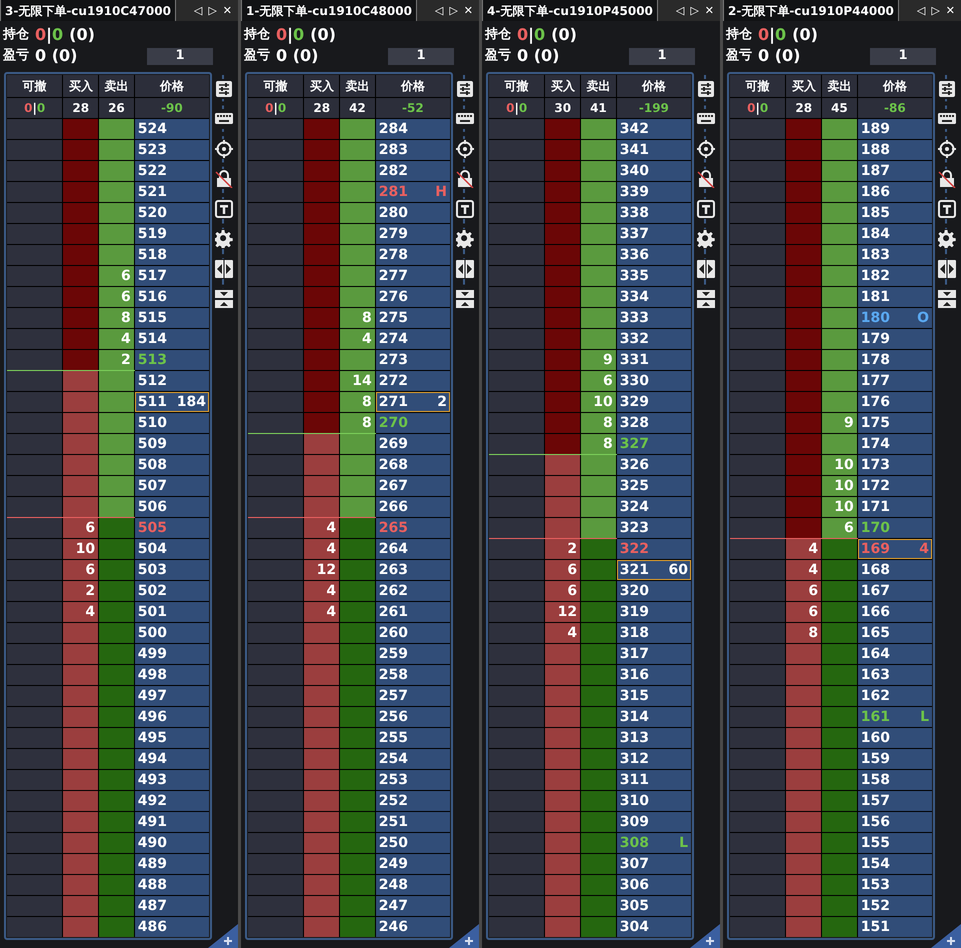 The width and height of the screenshot is (961, 948). What do you see at coordinates (653, 465) in the screenshot?
I see `price-cell: 326` at bounding box center [653, 465].